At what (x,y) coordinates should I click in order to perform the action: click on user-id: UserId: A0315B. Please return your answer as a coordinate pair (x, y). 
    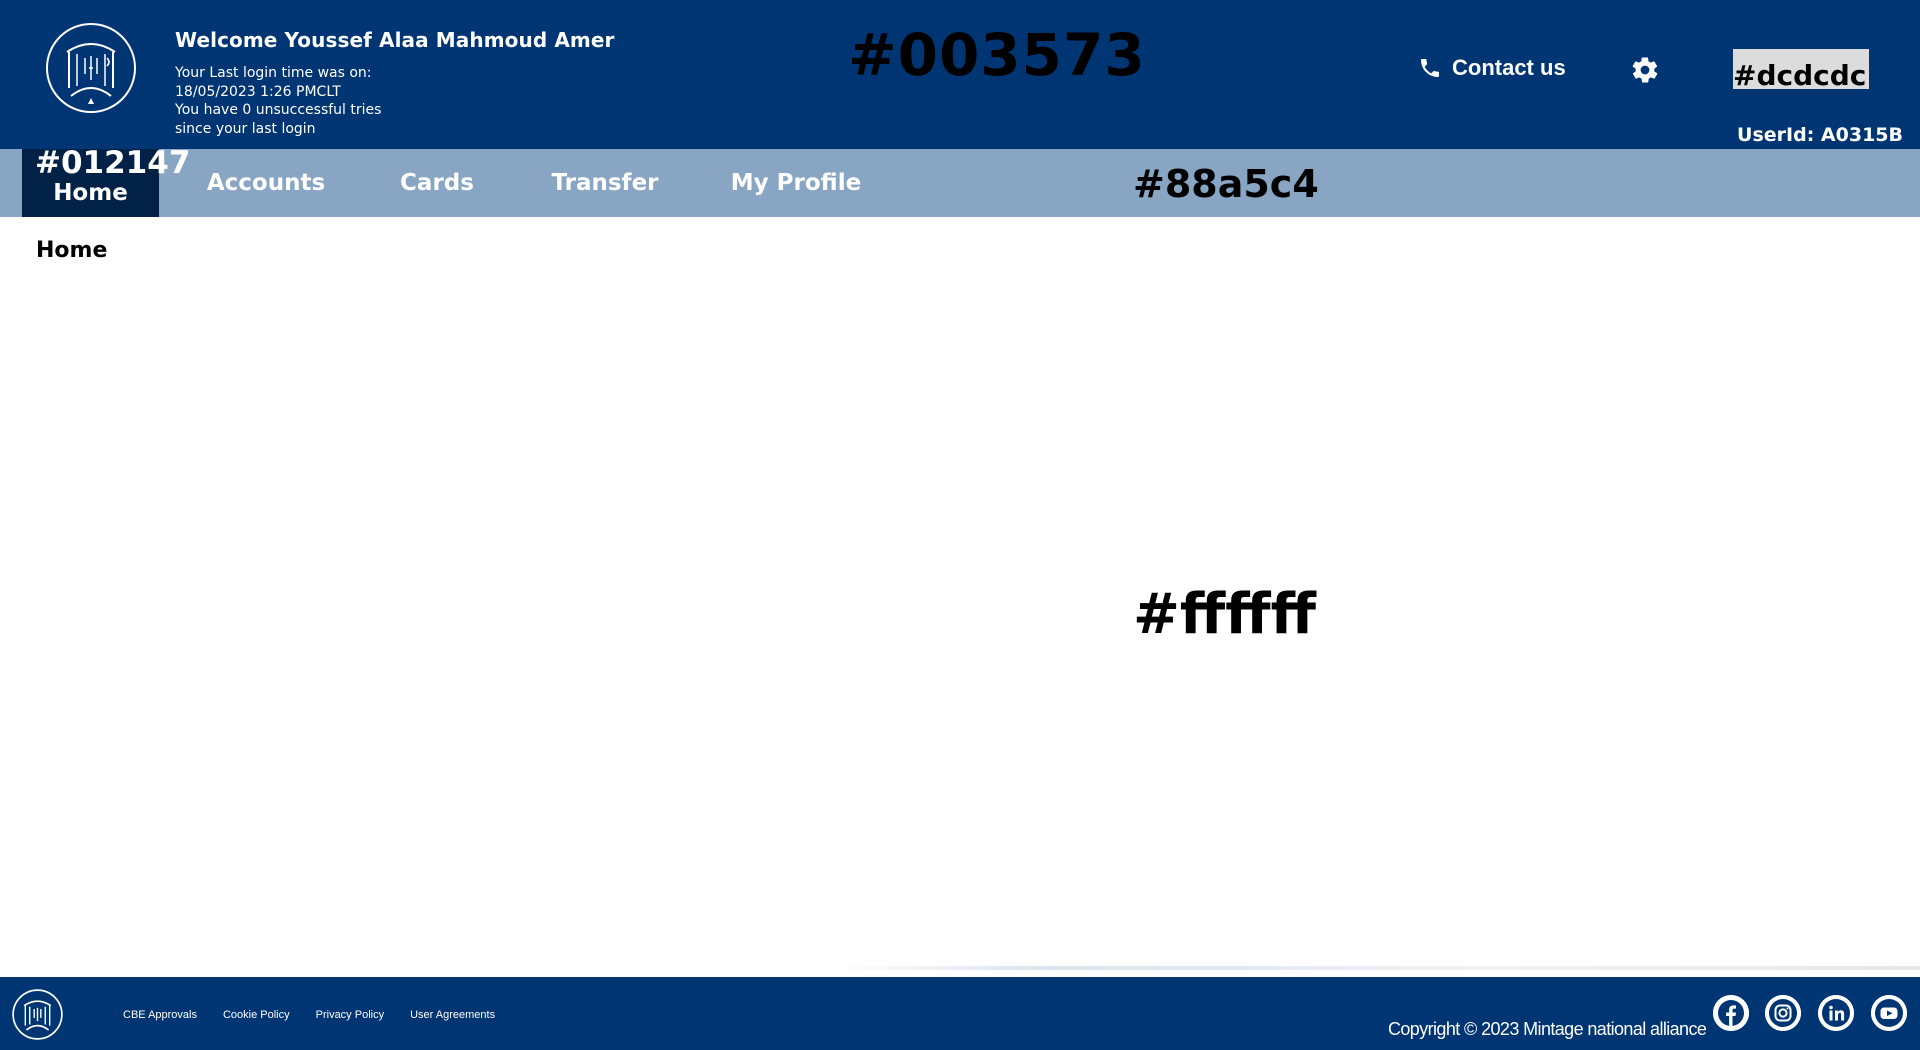
    Looking at the image, I should click on (1820, 135).